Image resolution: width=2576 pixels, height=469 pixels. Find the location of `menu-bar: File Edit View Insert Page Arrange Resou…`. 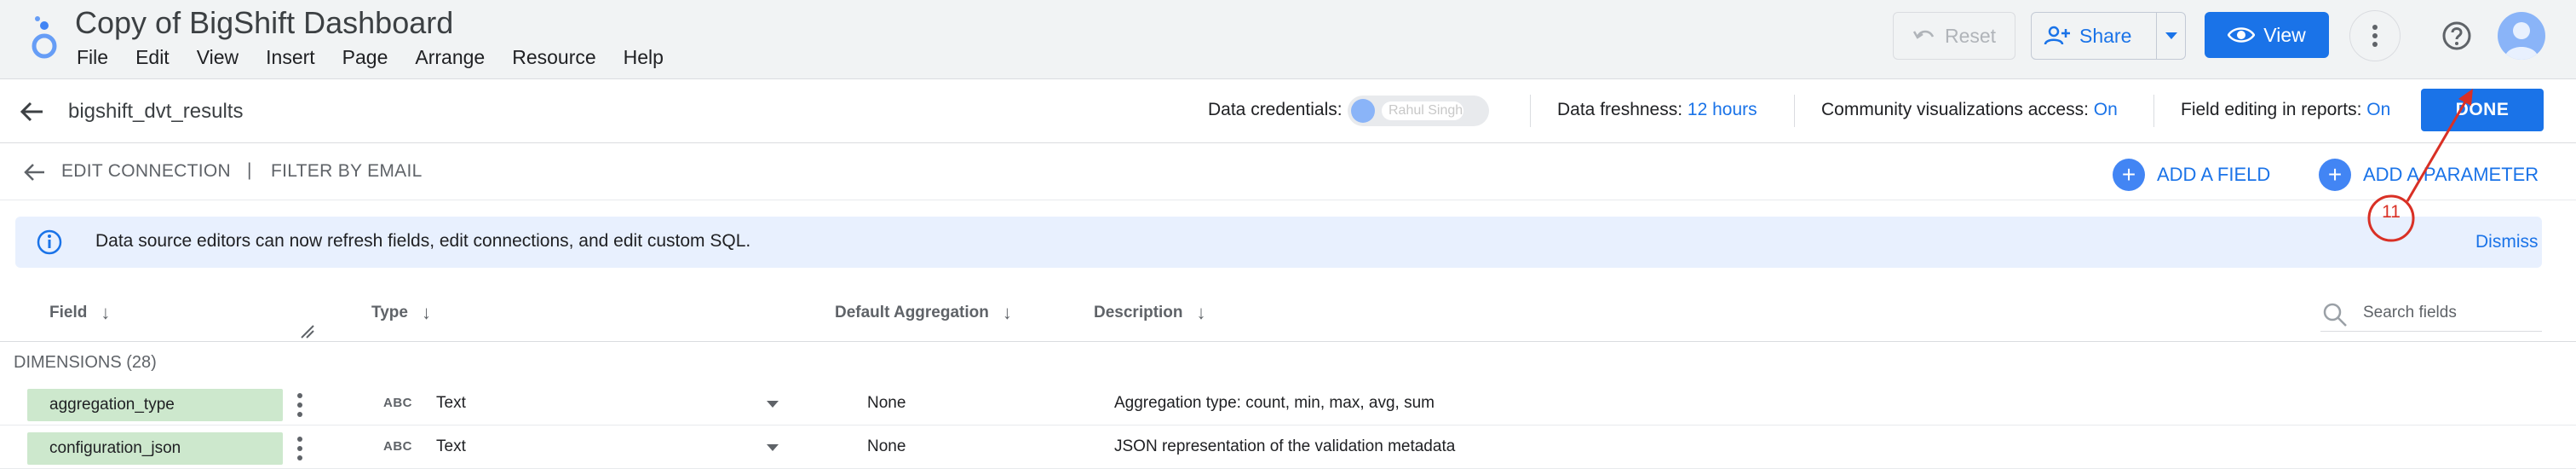

menu-bar: File Edit View Insert Page Arrange Resou… is located at coordinates (384, 58).